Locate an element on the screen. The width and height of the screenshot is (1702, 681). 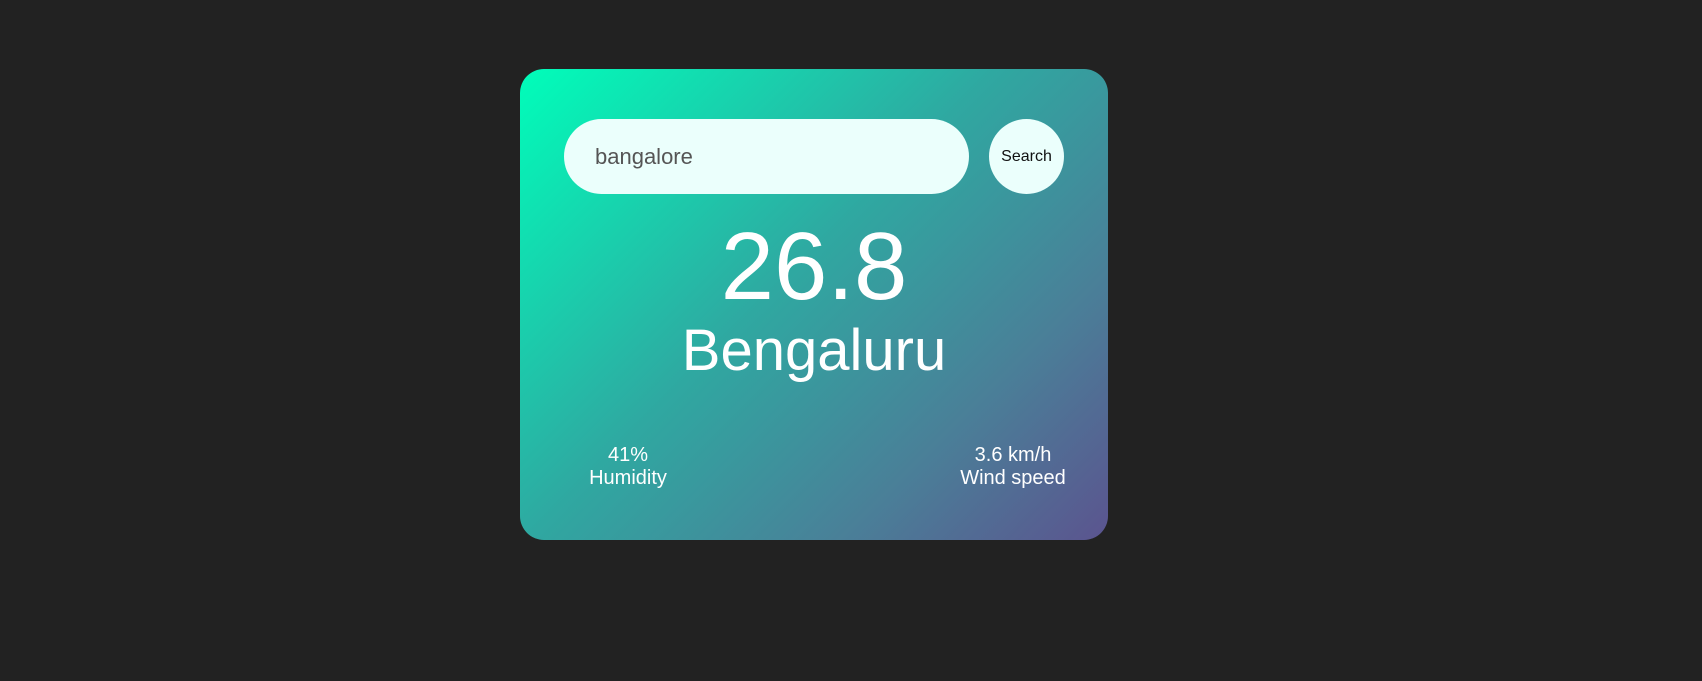
search-input is located at coordinates (766, 156).